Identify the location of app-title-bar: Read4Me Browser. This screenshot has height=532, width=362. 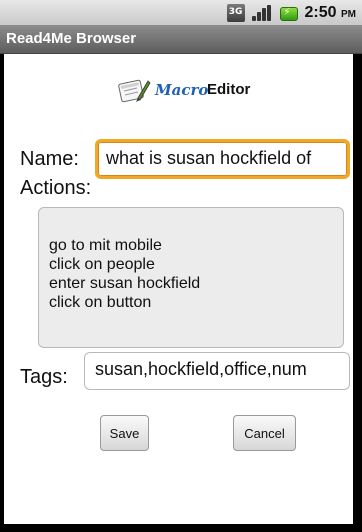
(181, 39).